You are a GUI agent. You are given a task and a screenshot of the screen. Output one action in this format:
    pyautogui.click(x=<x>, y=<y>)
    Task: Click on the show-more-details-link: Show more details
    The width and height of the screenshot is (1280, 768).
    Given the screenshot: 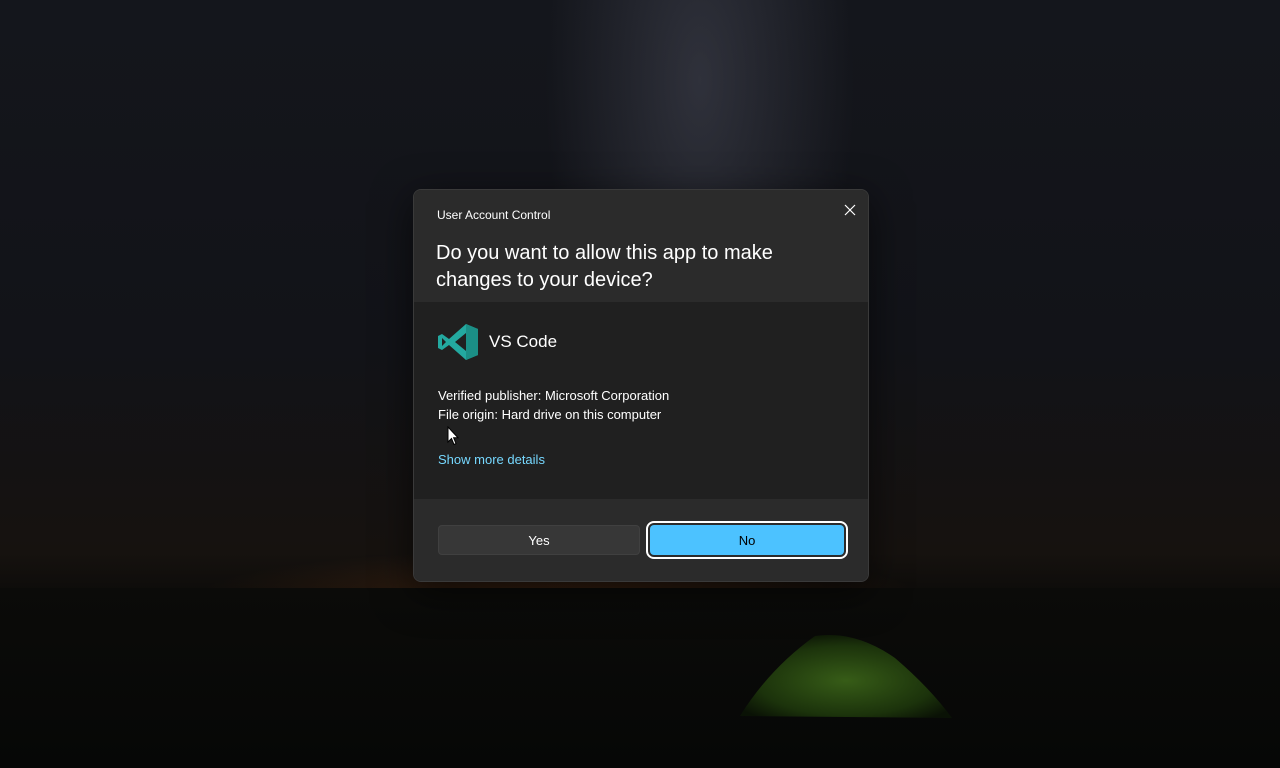 What is the action you would take?
    pyautogui.click(x=491, y=459)
    